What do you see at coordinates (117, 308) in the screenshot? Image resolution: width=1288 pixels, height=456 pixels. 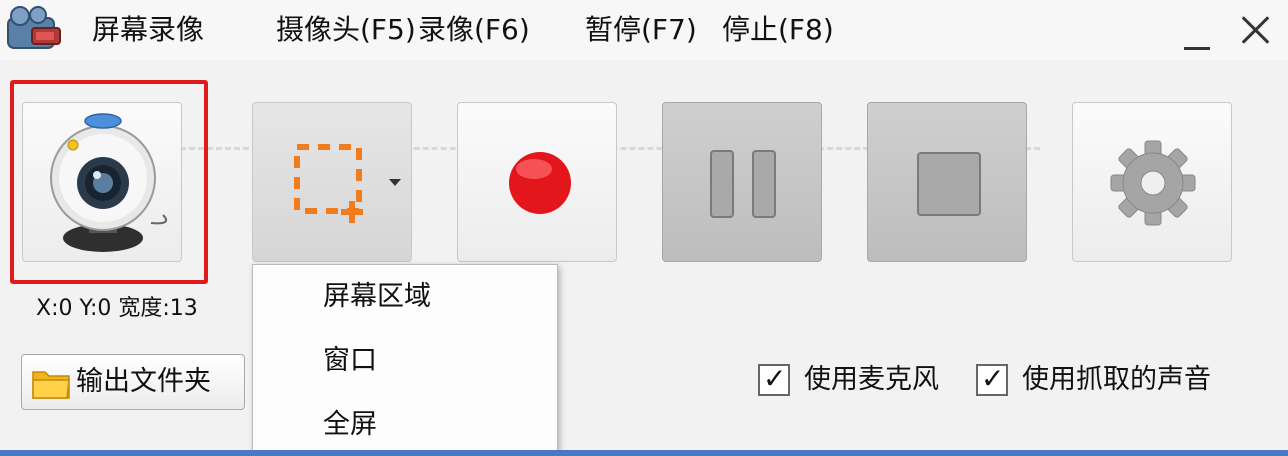 I see `coordinates-readout: X:0 Y:0 宽度:13` at bounding box center [117, 308].